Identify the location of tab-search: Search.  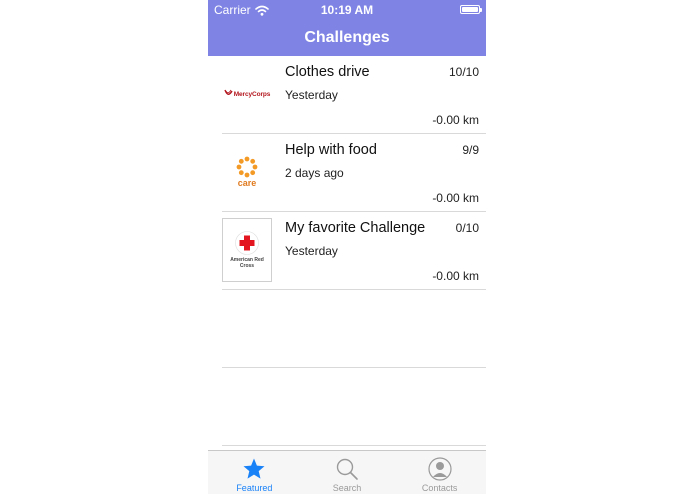
(347, 472).